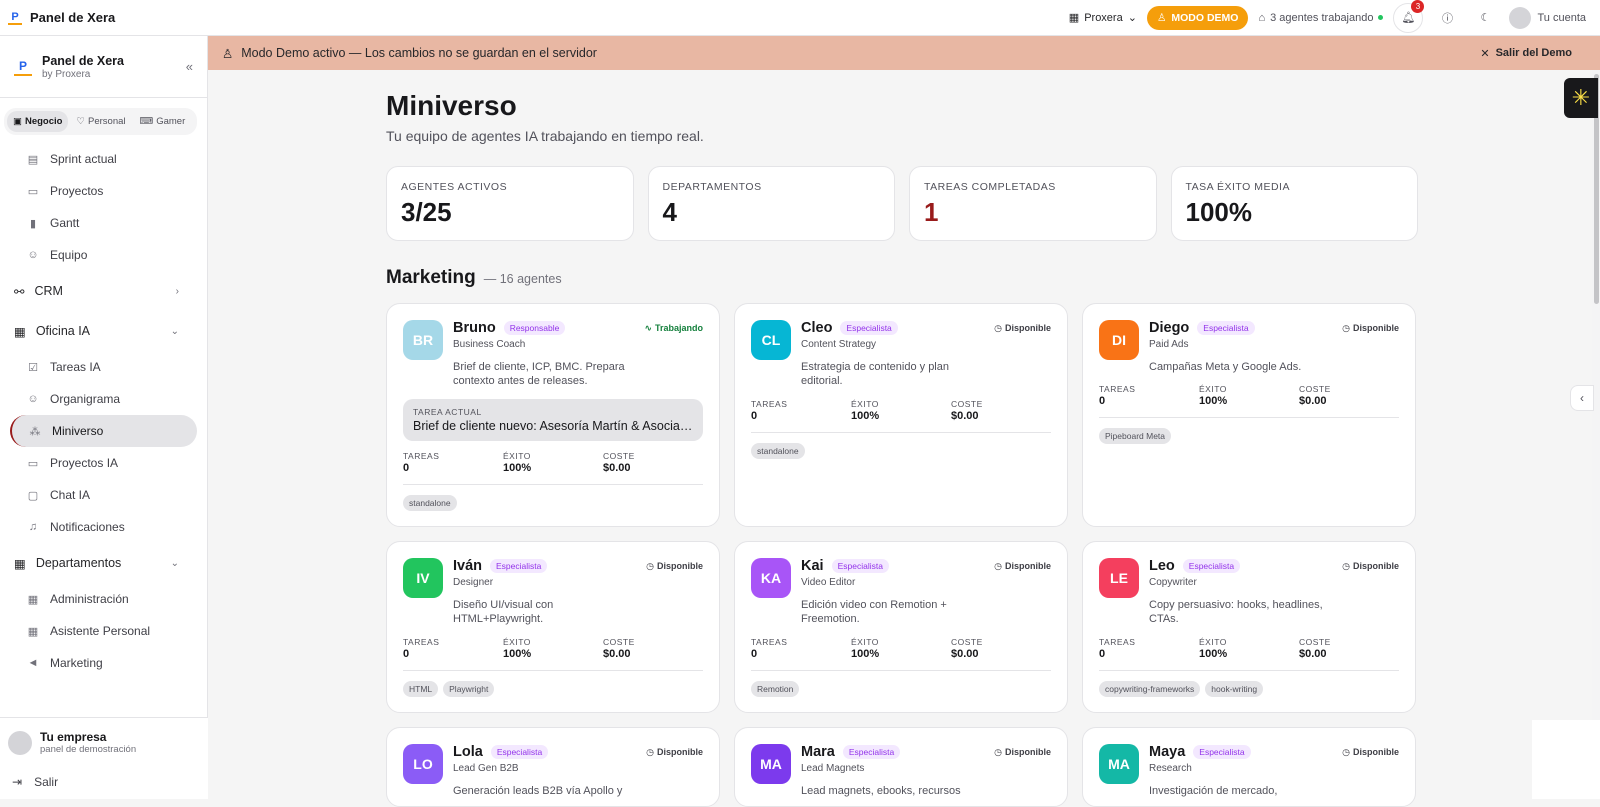 Image resolution: width=1600 pixels, height=807 pixels. I want to click on agent-title: Paid Ads, so click(1169, 344).